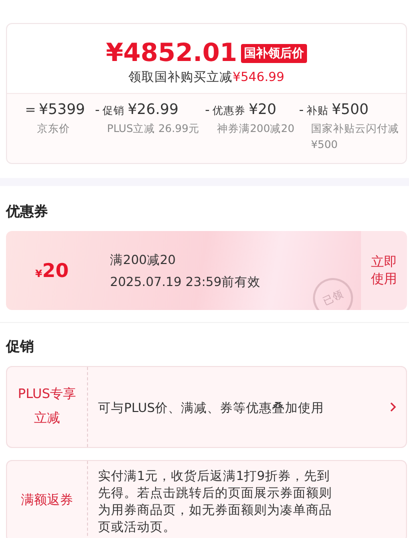  Describe the element at coordinates (172, 53) in the screenshot. I see `final-price: ¥4852.01` at that location.